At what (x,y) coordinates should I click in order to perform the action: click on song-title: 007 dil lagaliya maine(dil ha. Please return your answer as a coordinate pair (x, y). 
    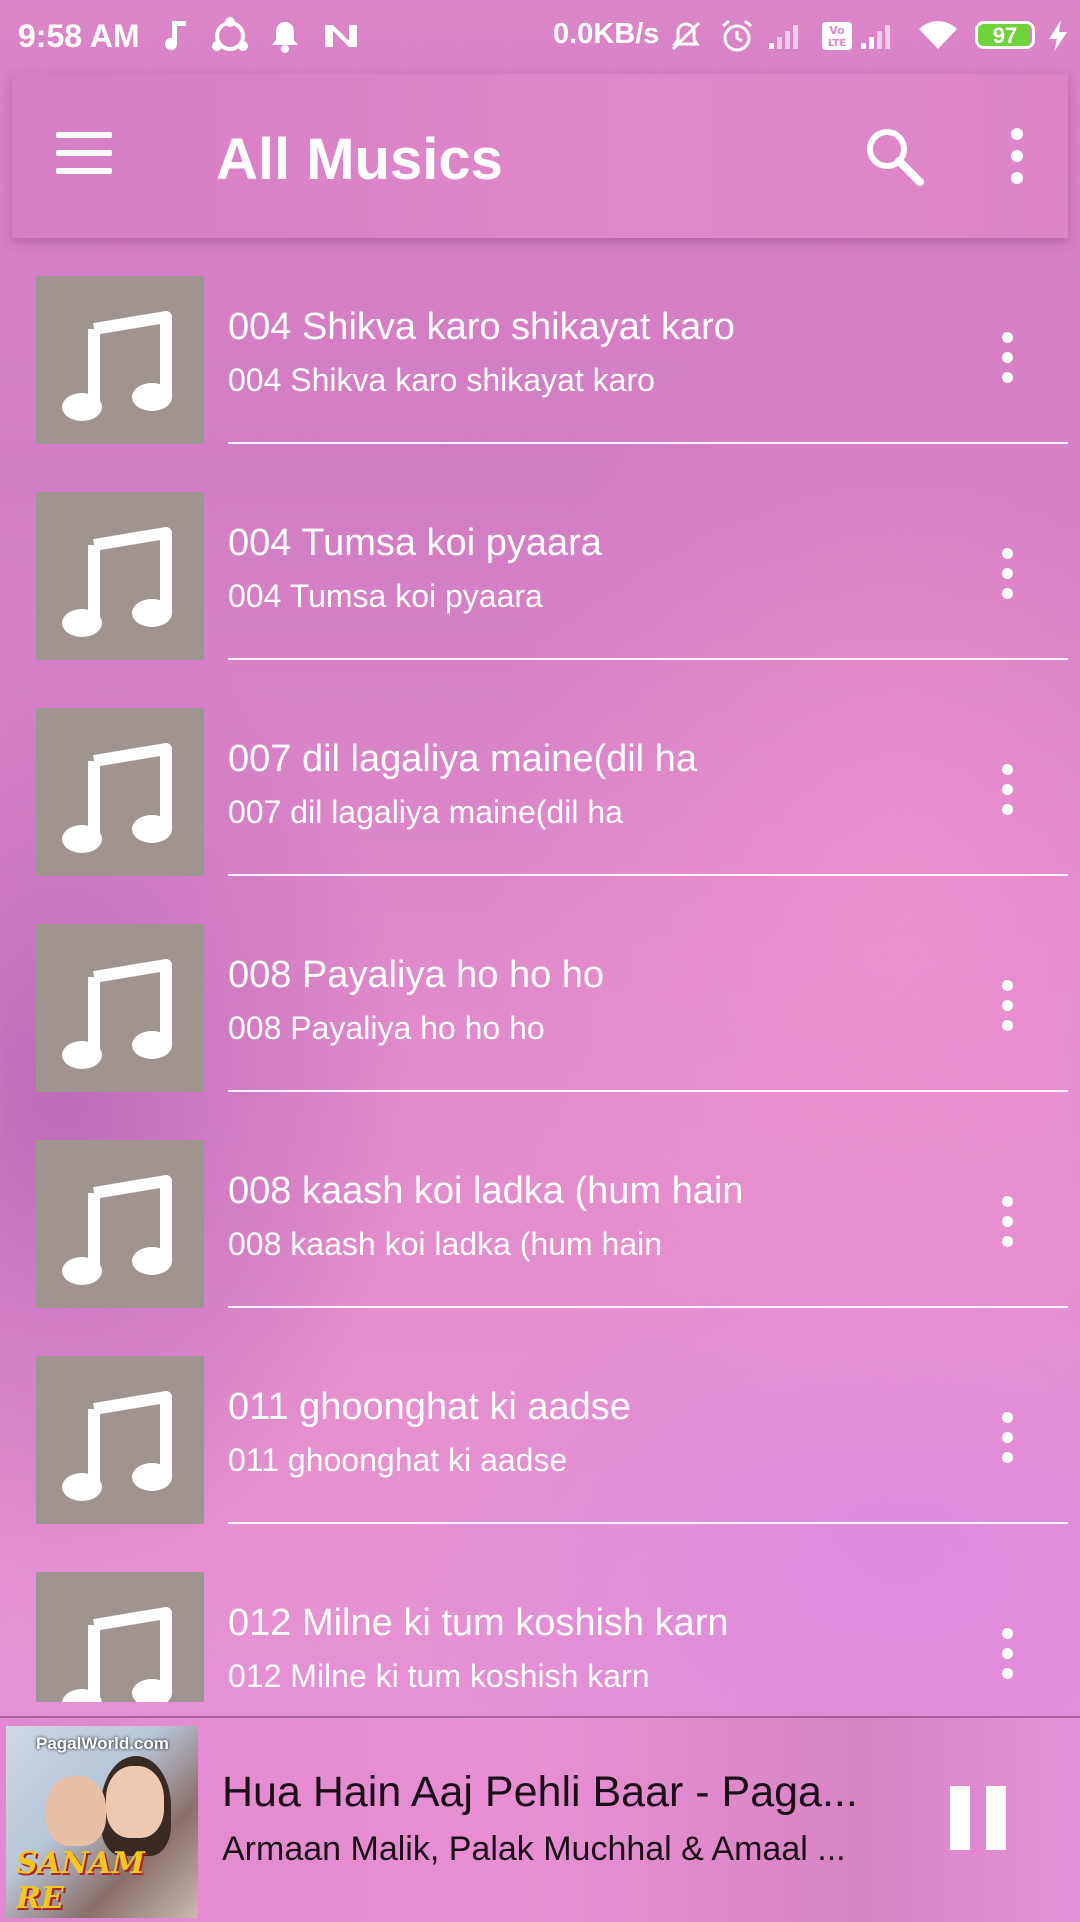
    Looking at the image, I should click on (462, 759).